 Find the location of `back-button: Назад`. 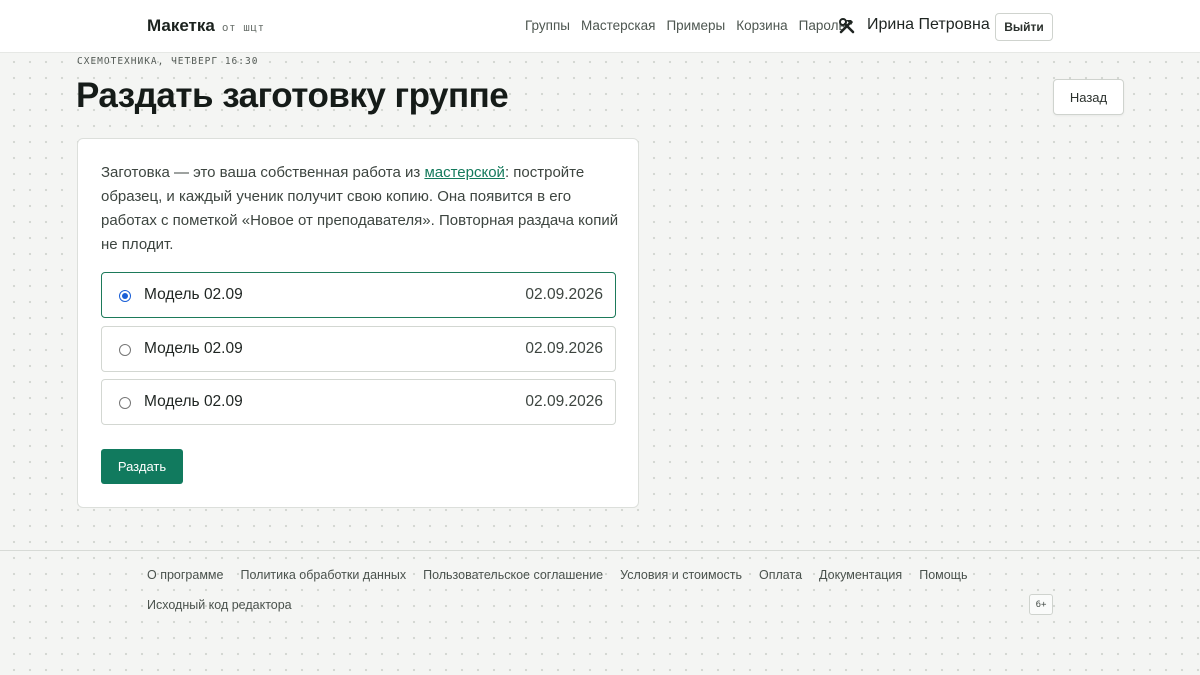

back-button: Назад is located at coordinates (1088, 97).